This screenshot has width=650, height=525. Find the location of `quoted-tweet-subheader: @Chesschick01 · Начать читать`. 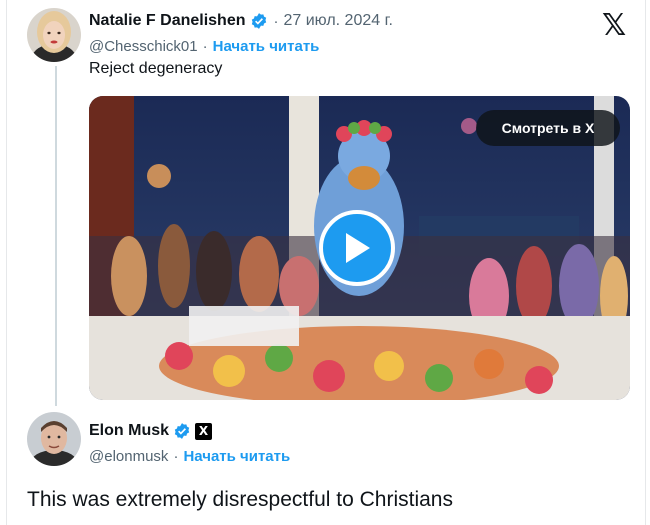

quoted-tweet-subheader: @Chesschick01 · Начать читать is located at coordinates (204, 46).